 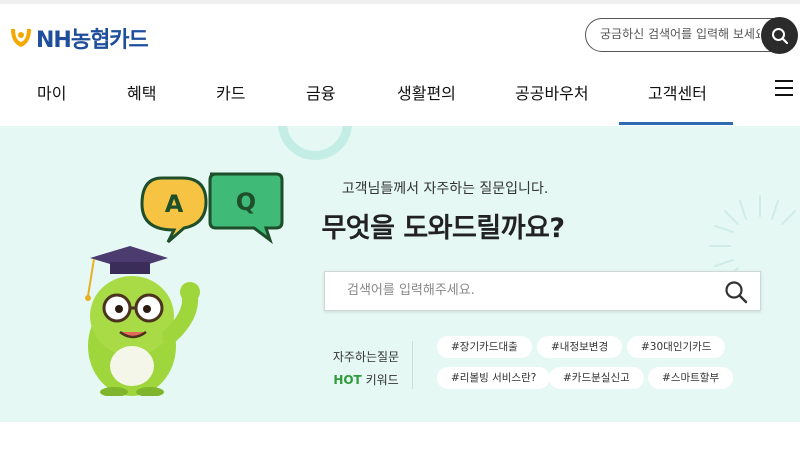 I want to click on keyword-tag: #스마트할부, so click(x=691, y=378).